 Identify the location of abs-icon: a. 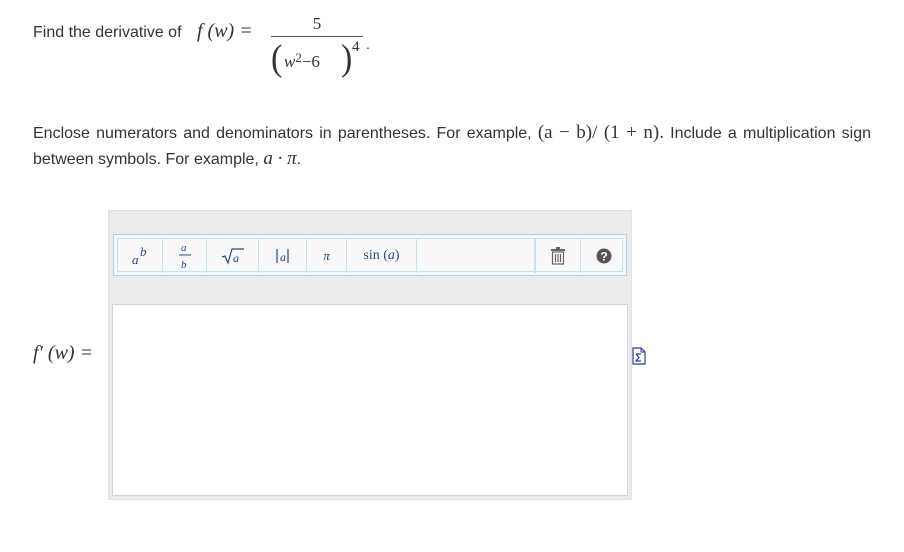
(282, 256).